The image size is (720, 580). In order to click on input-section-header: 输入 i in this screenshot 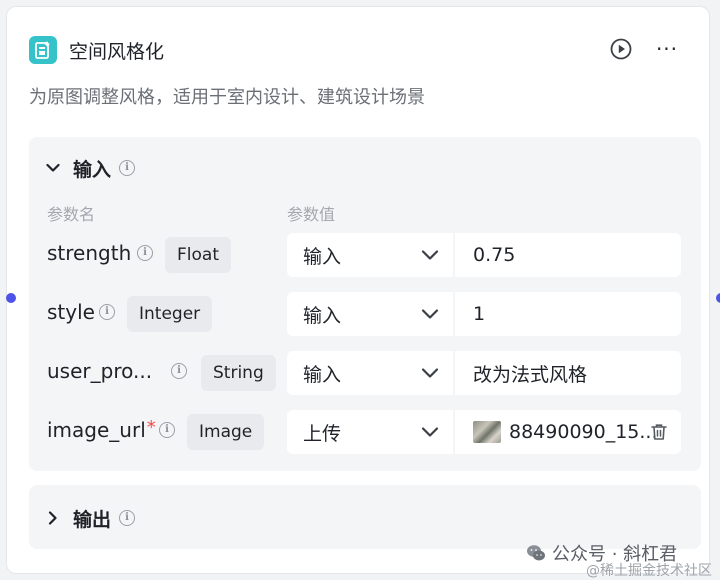, I will do `click(90, 168)`.